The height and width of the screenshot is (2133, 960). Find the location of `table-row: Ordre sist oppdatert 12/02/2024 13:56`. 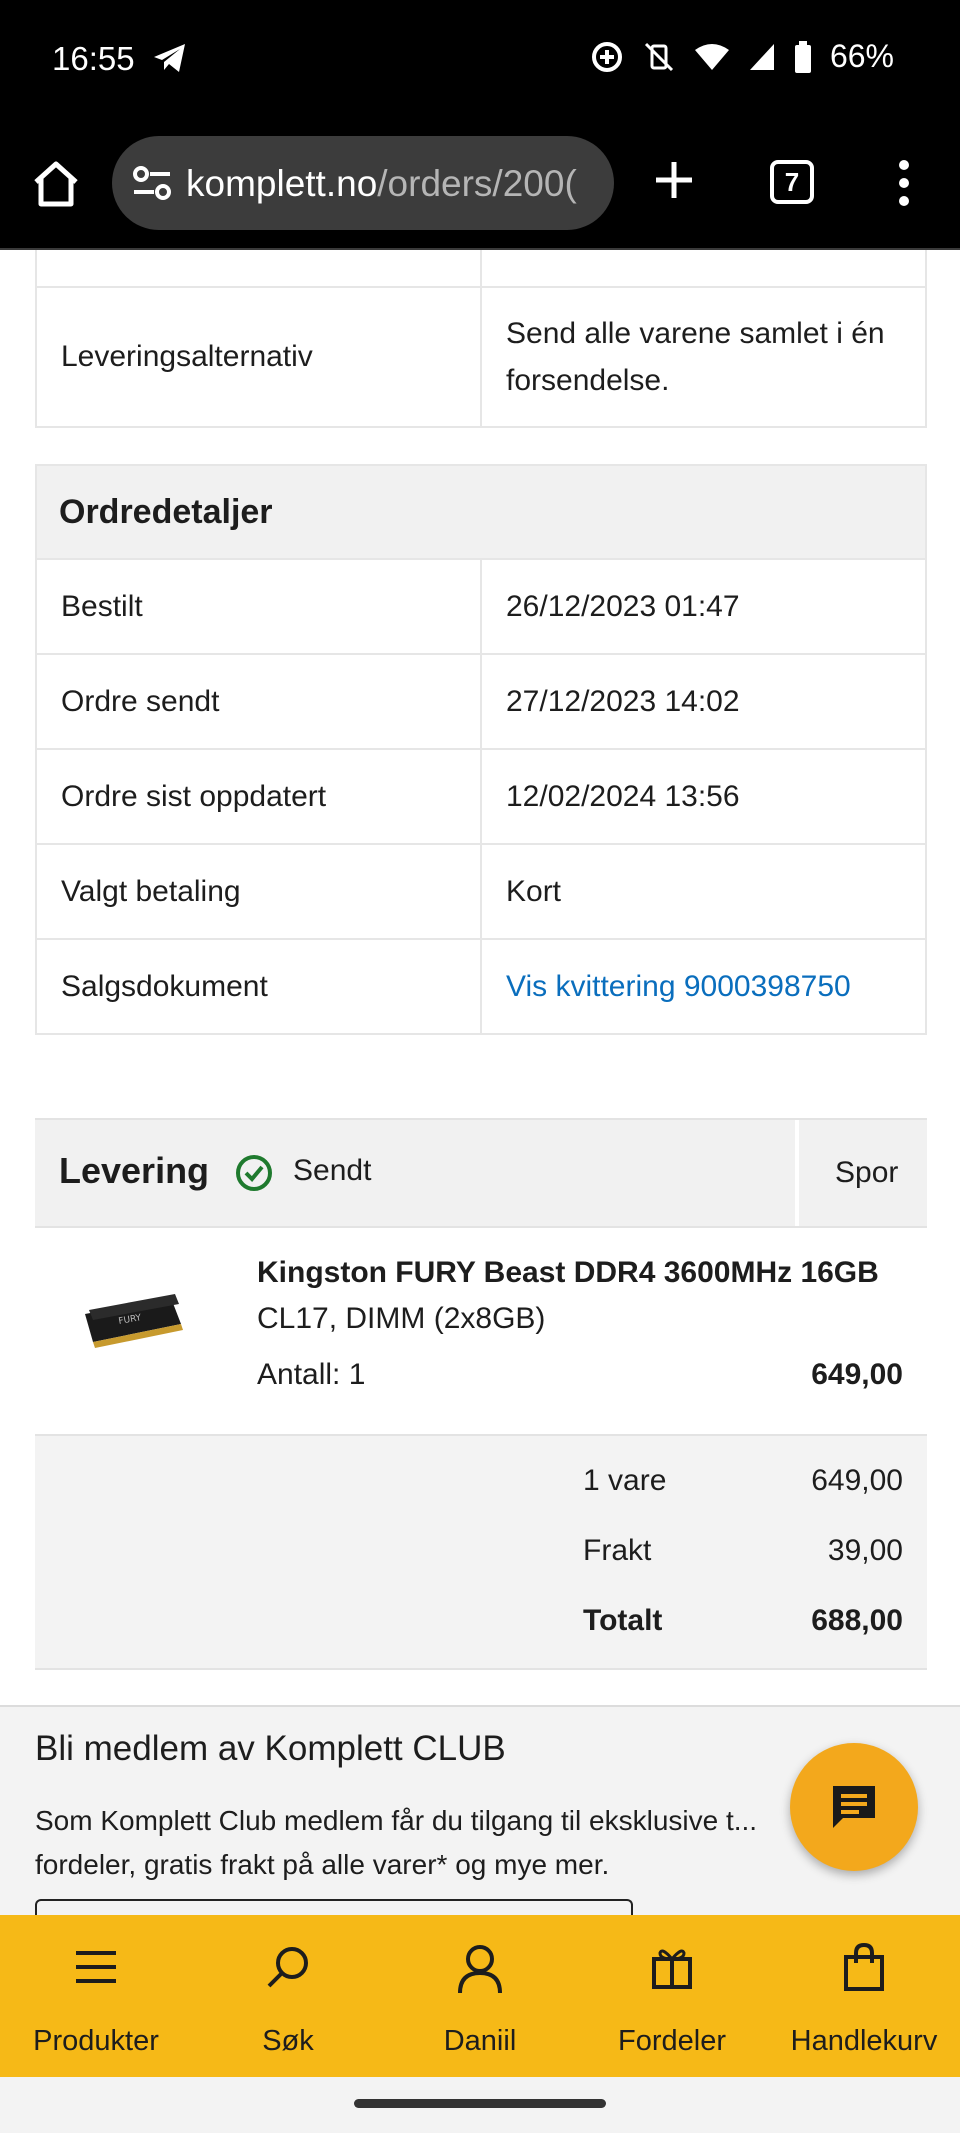

table-row: Ordre sist oppdatert 12/02/2024 13:56 is located at coordinates (481, 795).